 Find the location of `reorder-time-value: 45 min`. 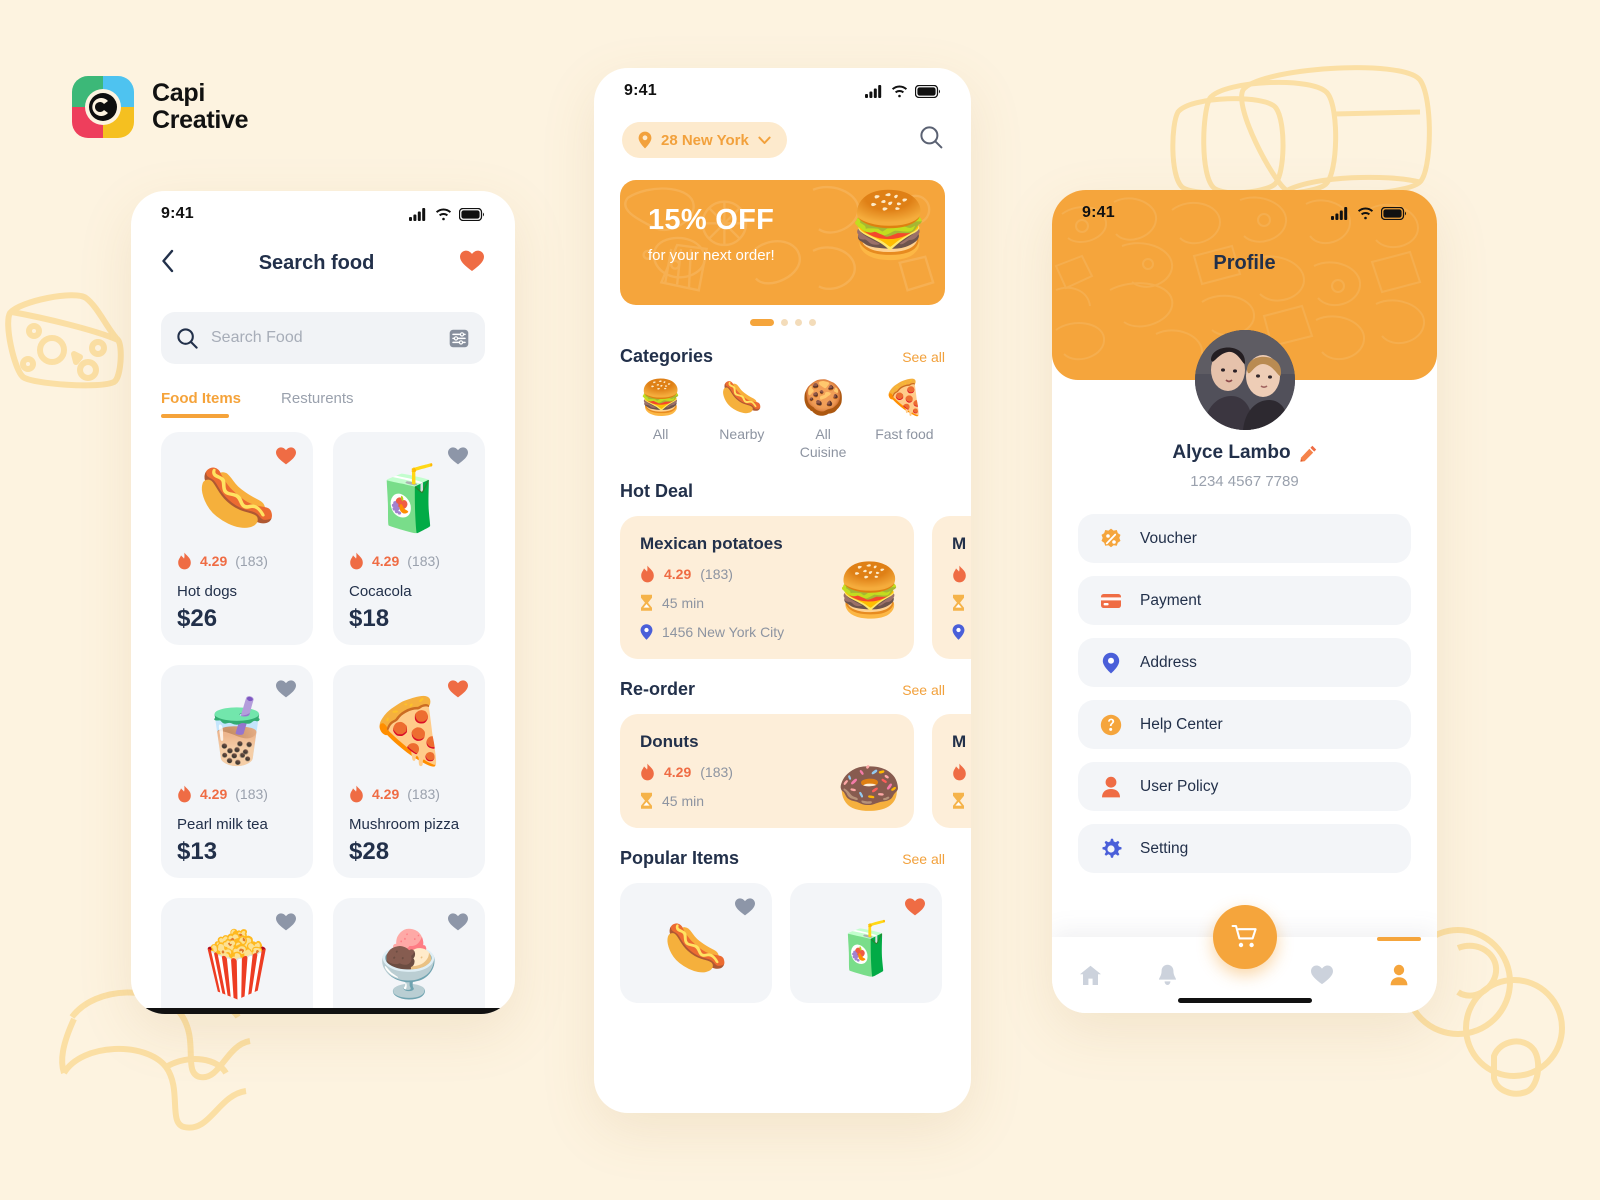

reorder-time-value: 45 min is located at coordinates (683, 801).